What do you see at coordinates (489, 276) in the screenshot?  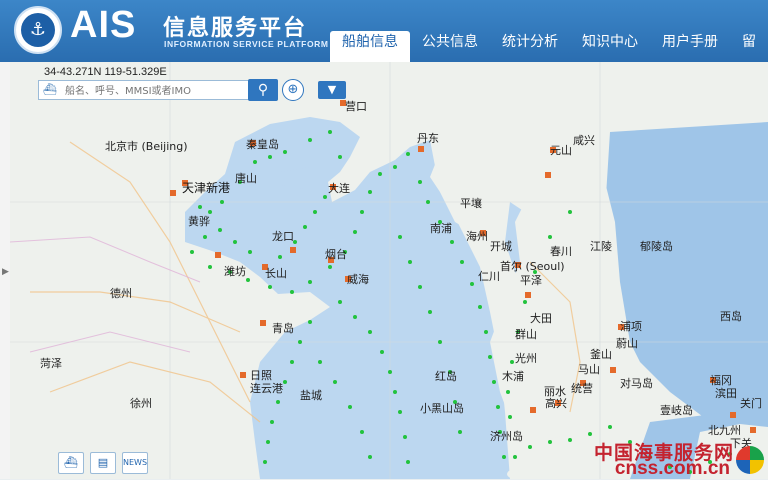 I see `svg-text: 仁川` at bounding box center [489, 276].